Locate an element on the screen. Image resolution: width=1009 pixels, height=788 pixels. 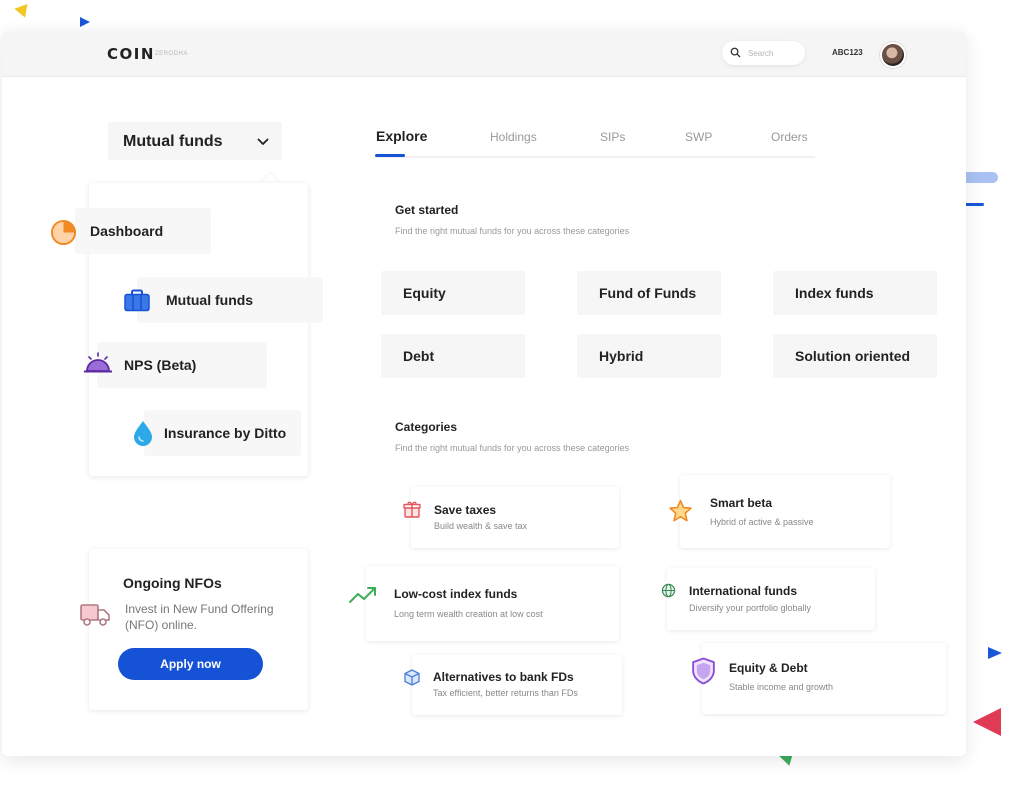
pie-chart-icon is located at coordinates (63, 232).